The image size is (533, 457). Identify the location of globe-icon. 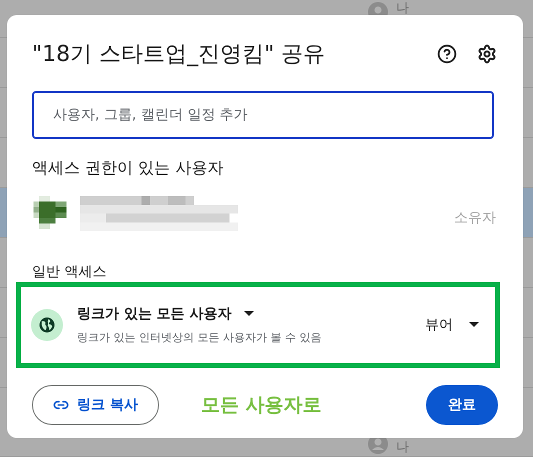
(47, 325).